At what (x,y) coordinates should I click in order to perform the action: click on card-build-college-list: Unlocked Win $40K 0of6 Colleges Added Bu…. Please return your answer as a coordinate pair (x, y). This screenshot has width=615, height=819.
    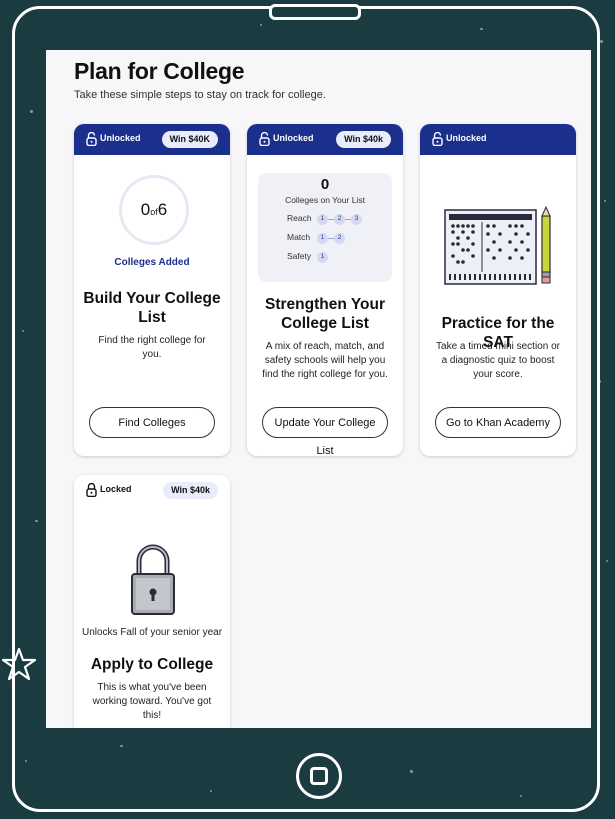
    Looking at the image, I should click on (152, 290).